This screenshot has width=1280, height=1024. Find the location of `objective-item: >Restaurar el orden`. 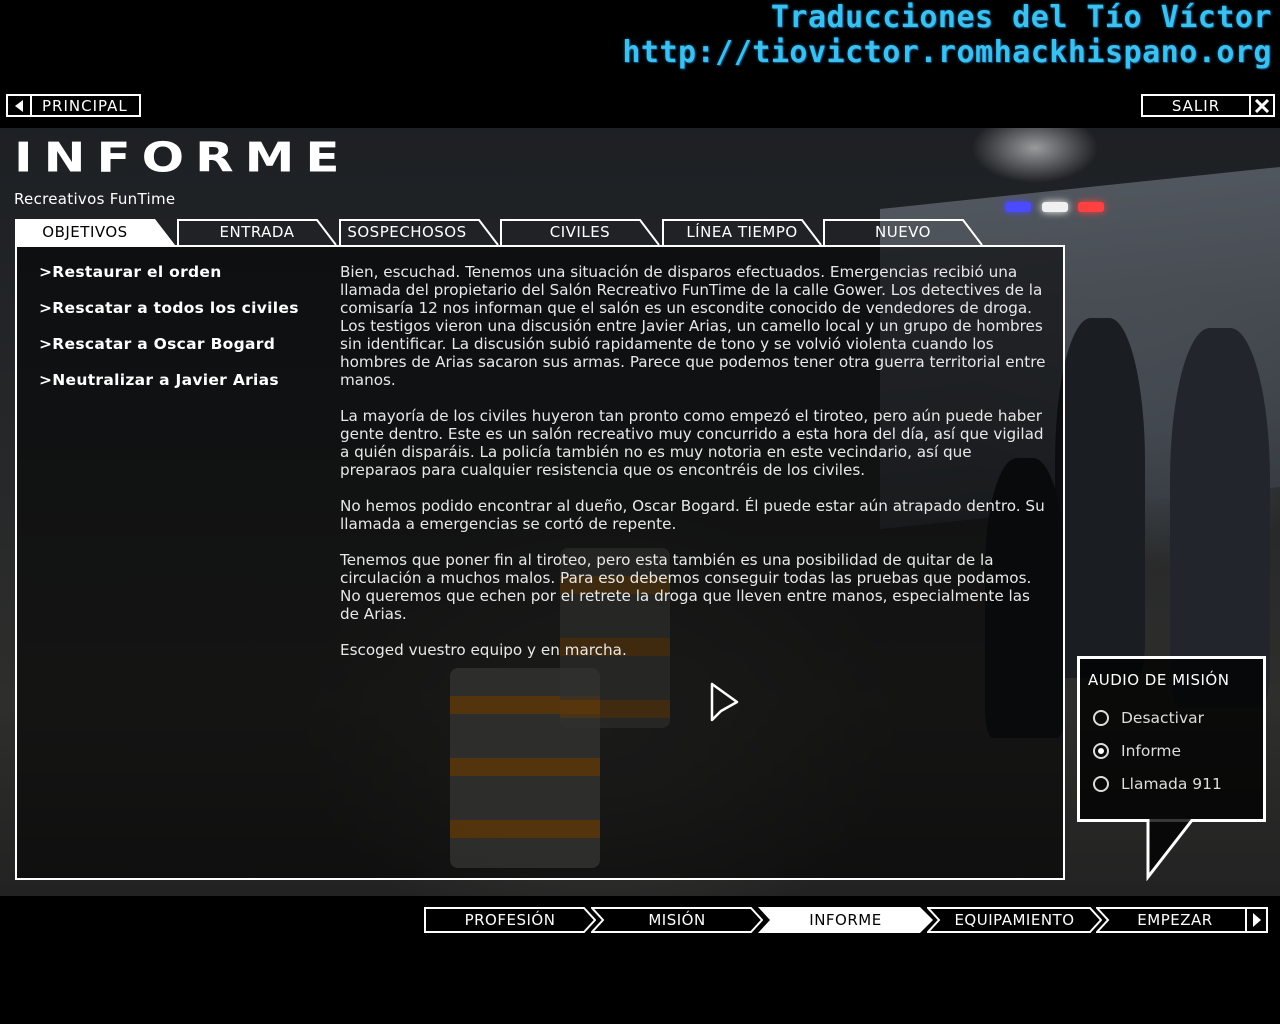

objective-item: >Restaurar el orden is located at coordinates (130, 272).